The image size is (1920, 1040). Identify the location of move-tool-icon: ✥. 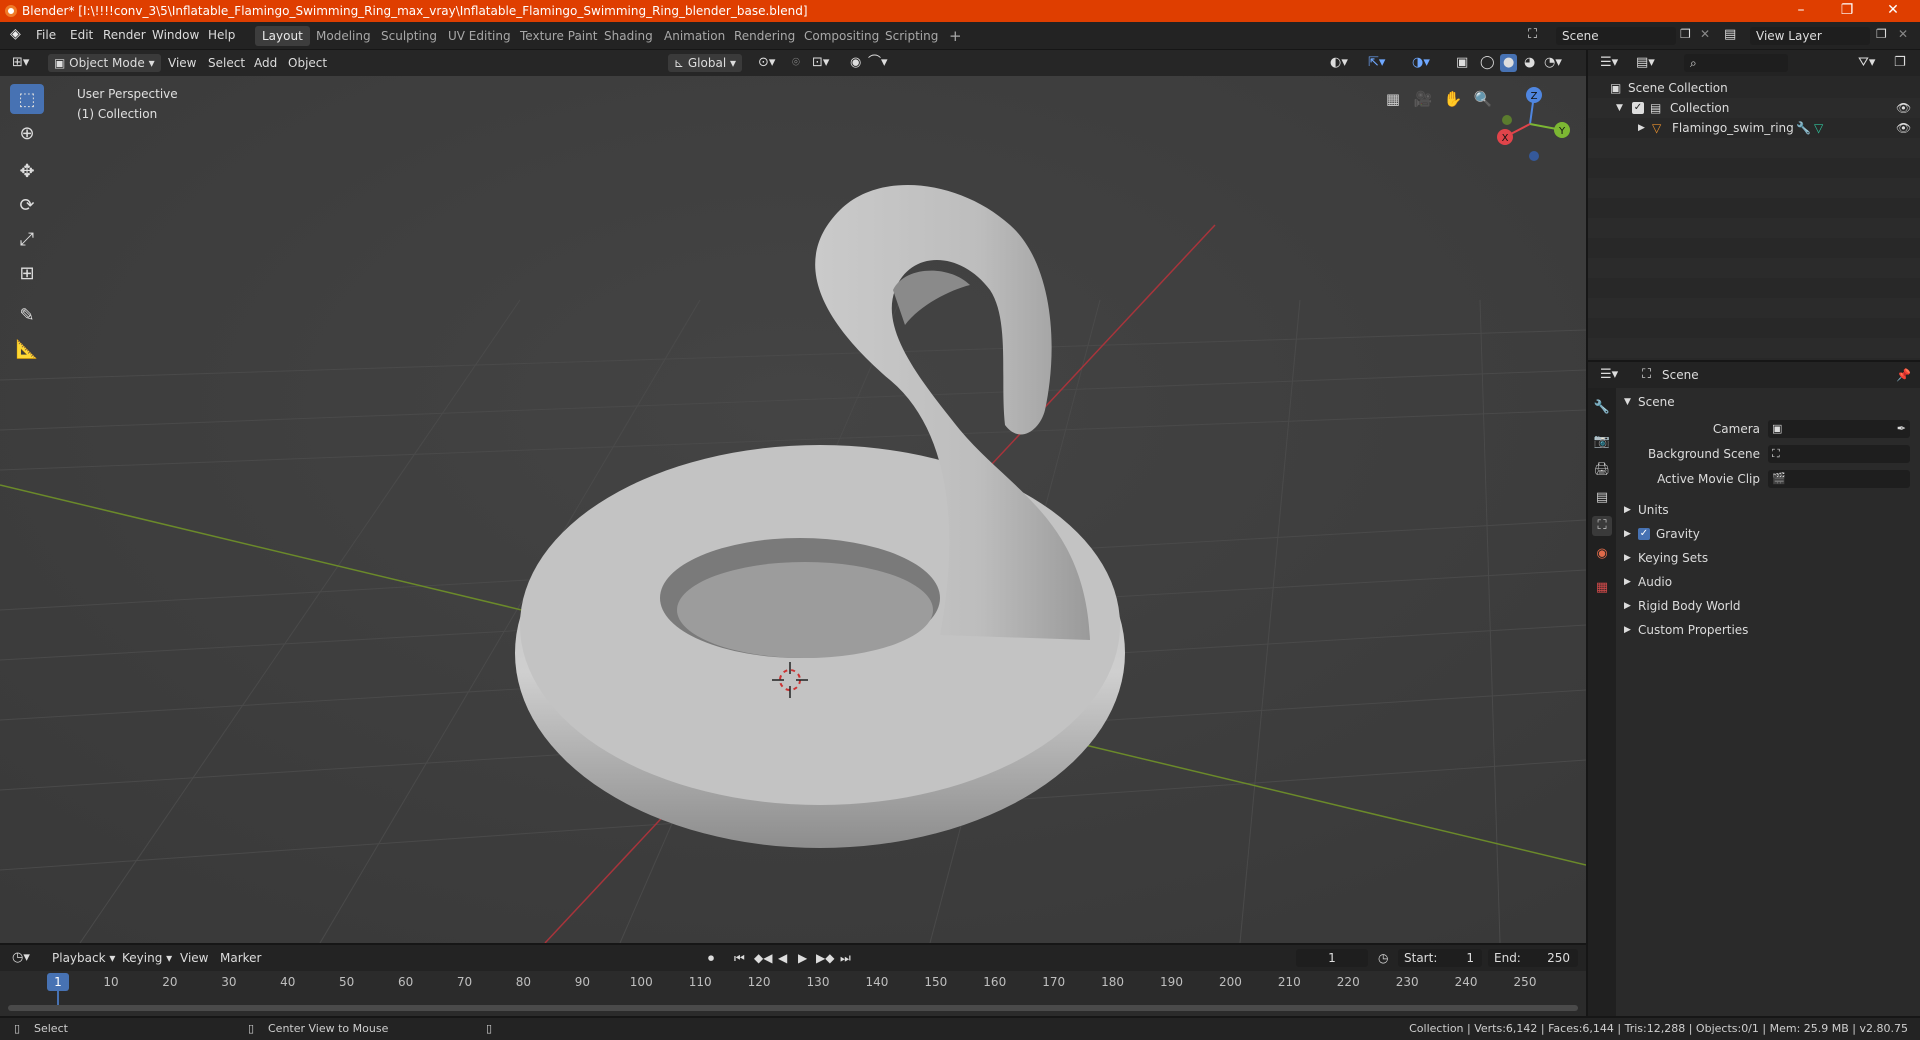
(27, 171).